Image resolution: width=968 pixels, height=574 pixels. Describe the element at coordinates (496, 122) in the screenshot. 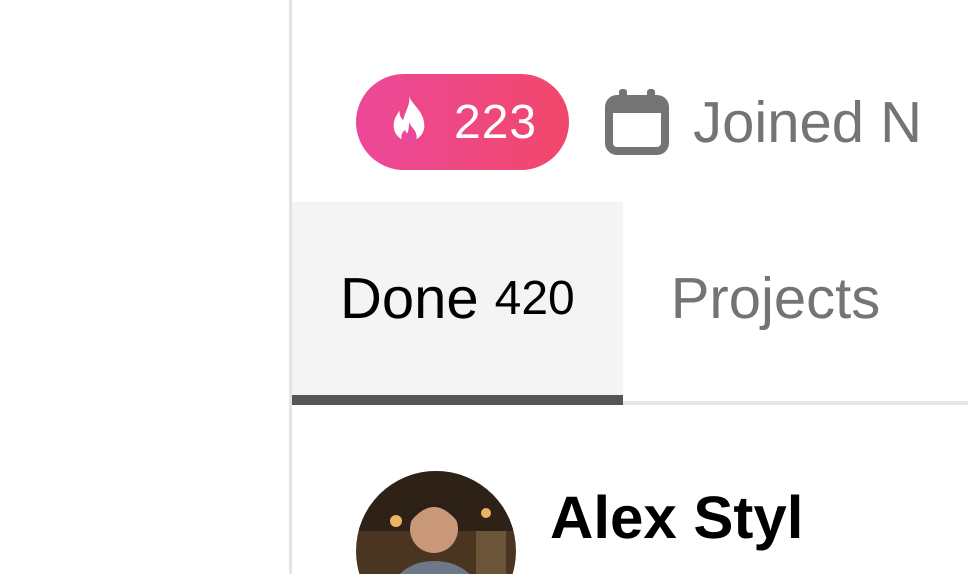

I see `streak-count: 223` at that location.